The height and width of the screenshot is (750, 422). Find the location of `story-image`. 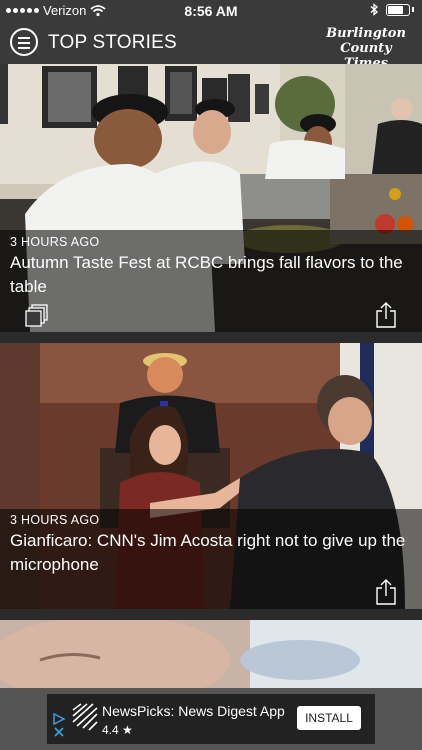

story-image is located at coordinates (211, 654).